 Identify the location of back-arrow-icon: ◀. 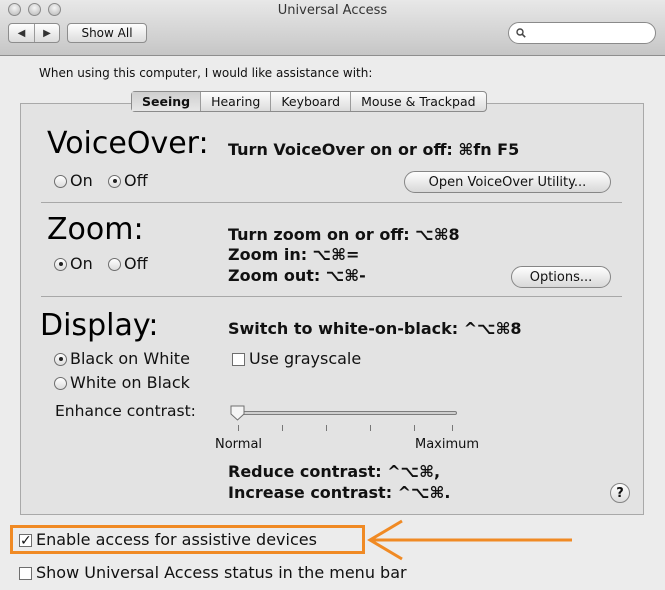
(21, 33).